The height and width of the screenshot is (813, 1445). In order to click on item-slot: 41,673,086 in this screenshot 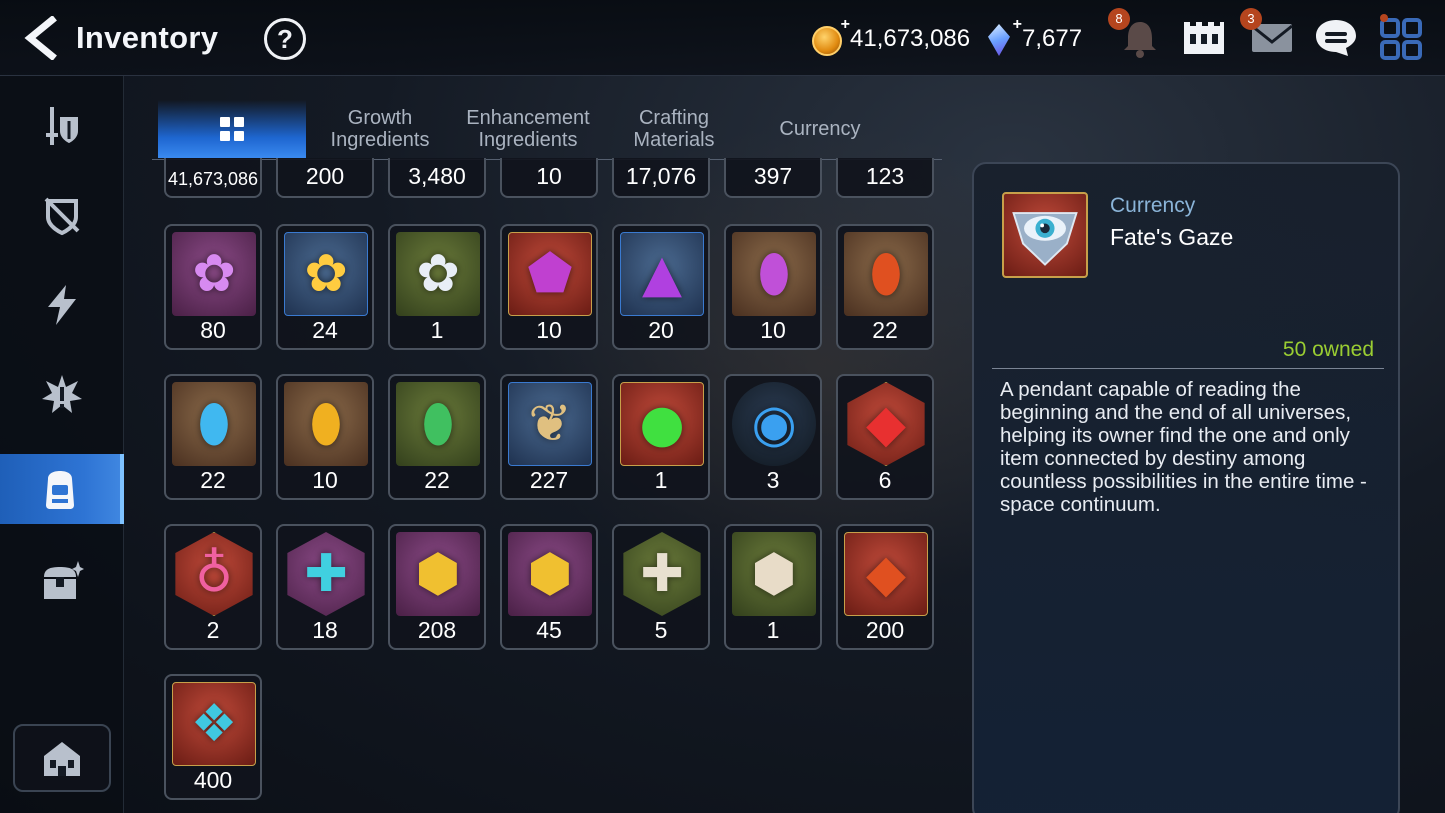, I will do `click(213, 178)`.